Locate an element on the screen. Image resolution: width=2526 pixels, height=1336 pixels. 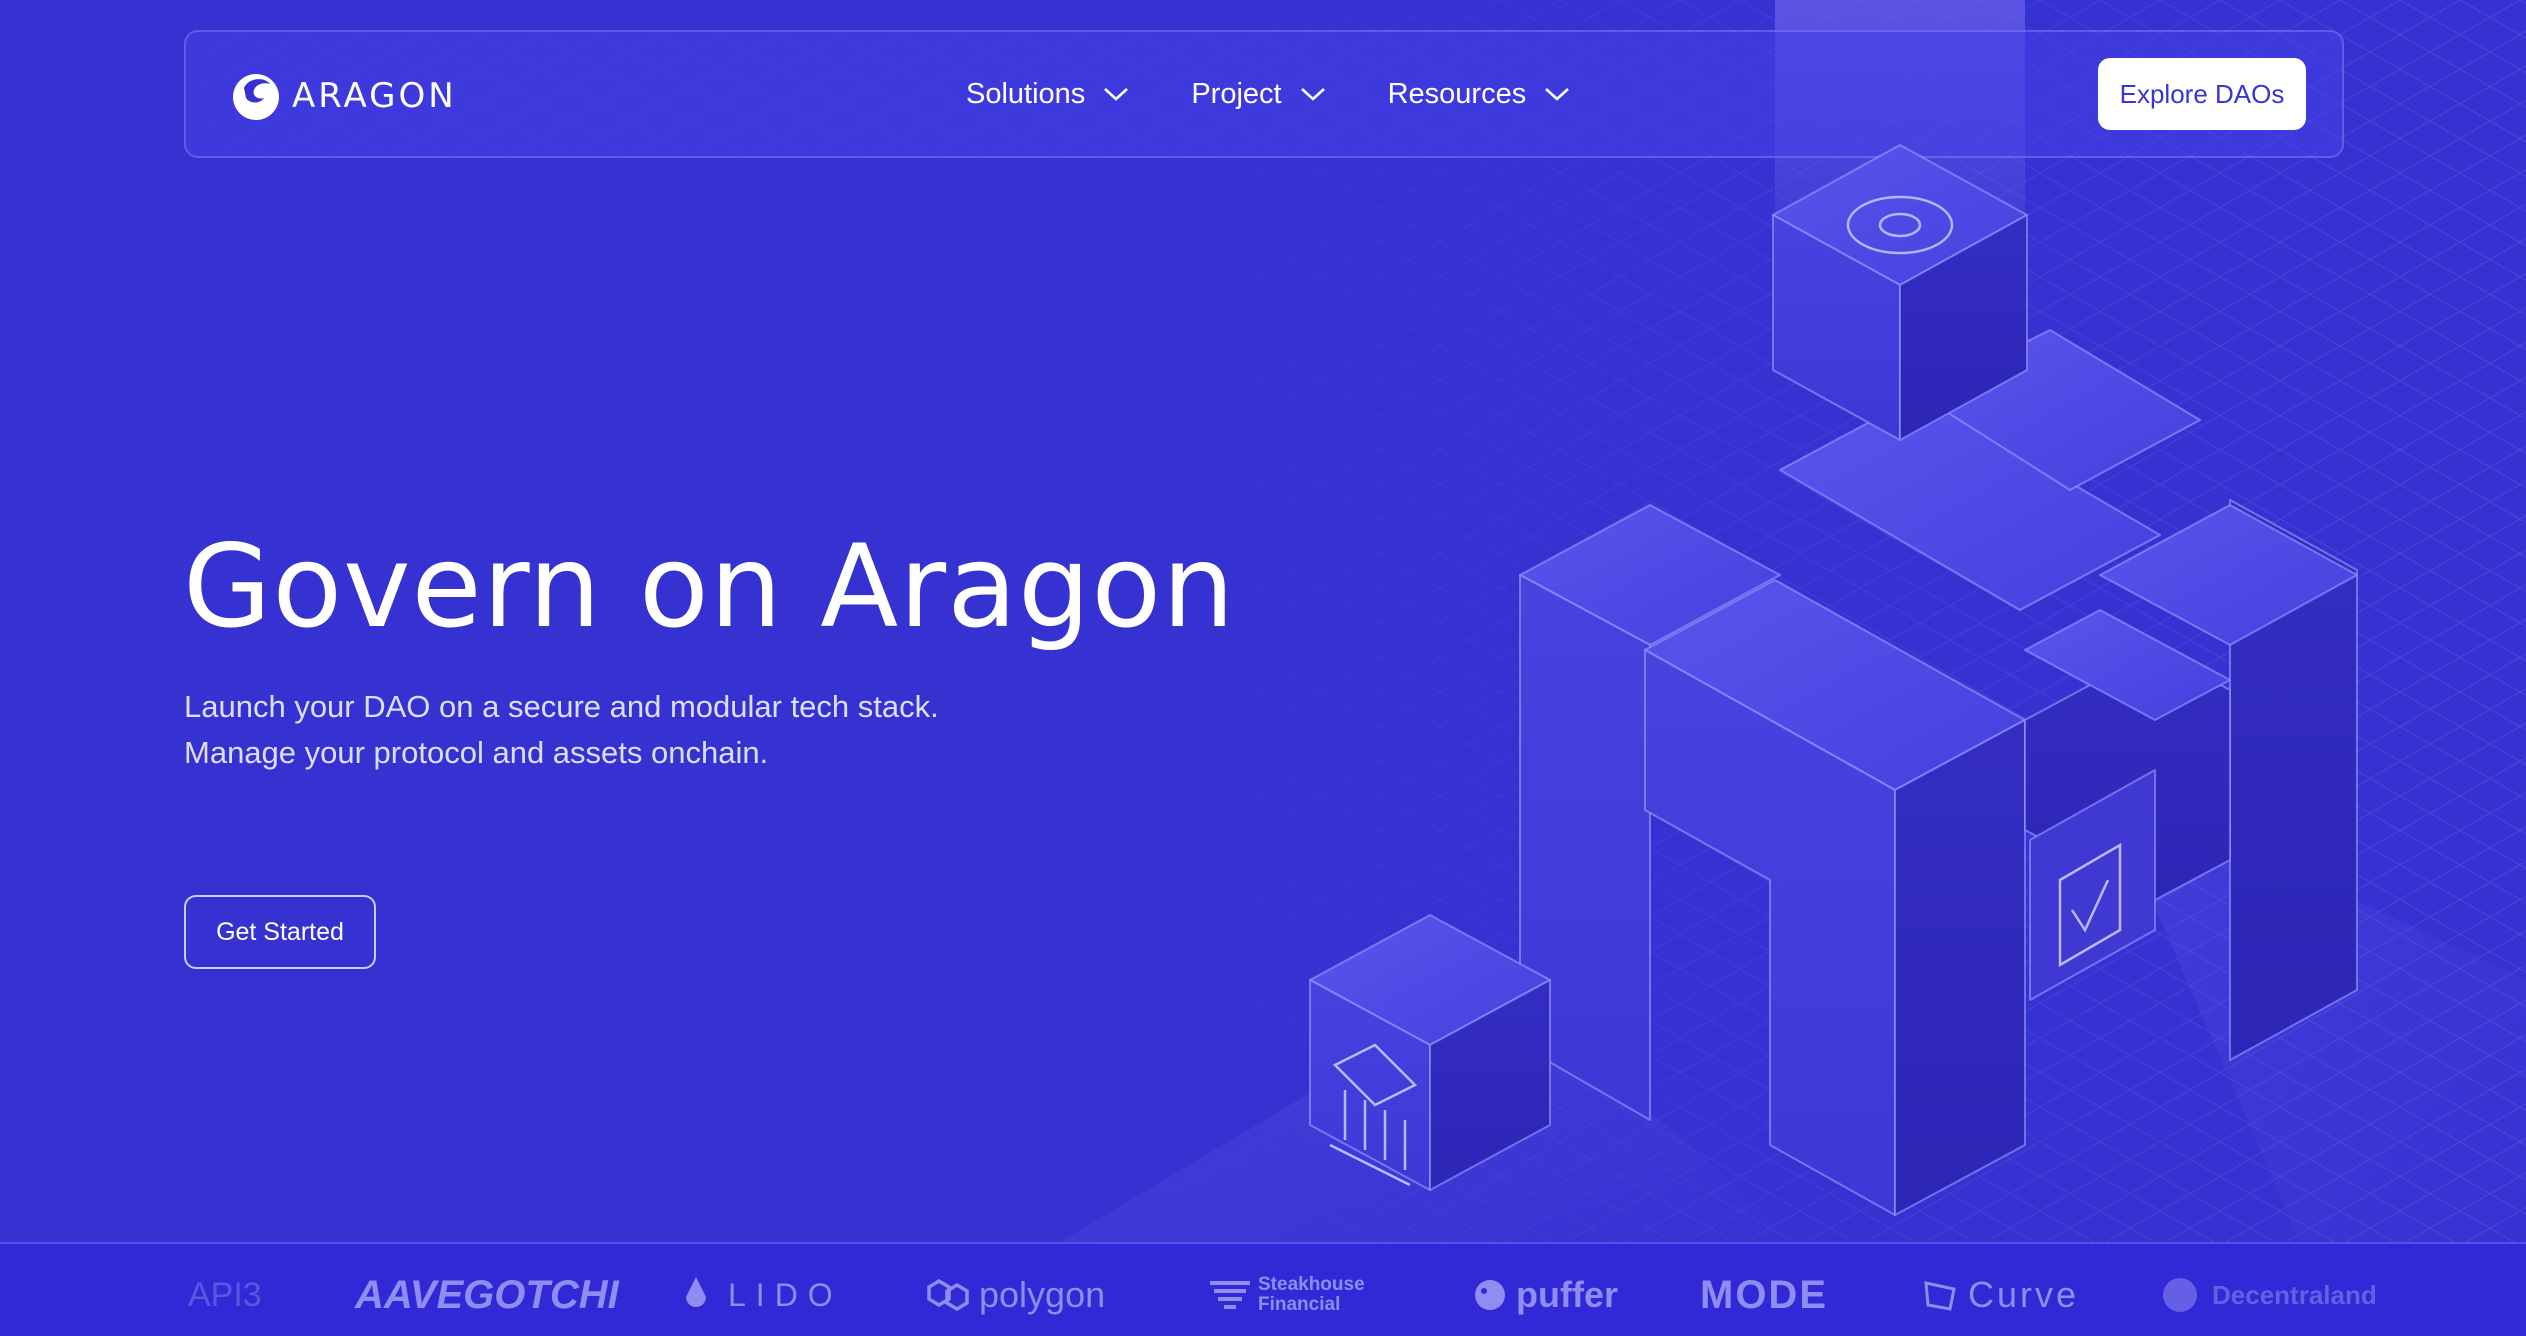
decentraland-icon is located at coordinates (2180, 1295).